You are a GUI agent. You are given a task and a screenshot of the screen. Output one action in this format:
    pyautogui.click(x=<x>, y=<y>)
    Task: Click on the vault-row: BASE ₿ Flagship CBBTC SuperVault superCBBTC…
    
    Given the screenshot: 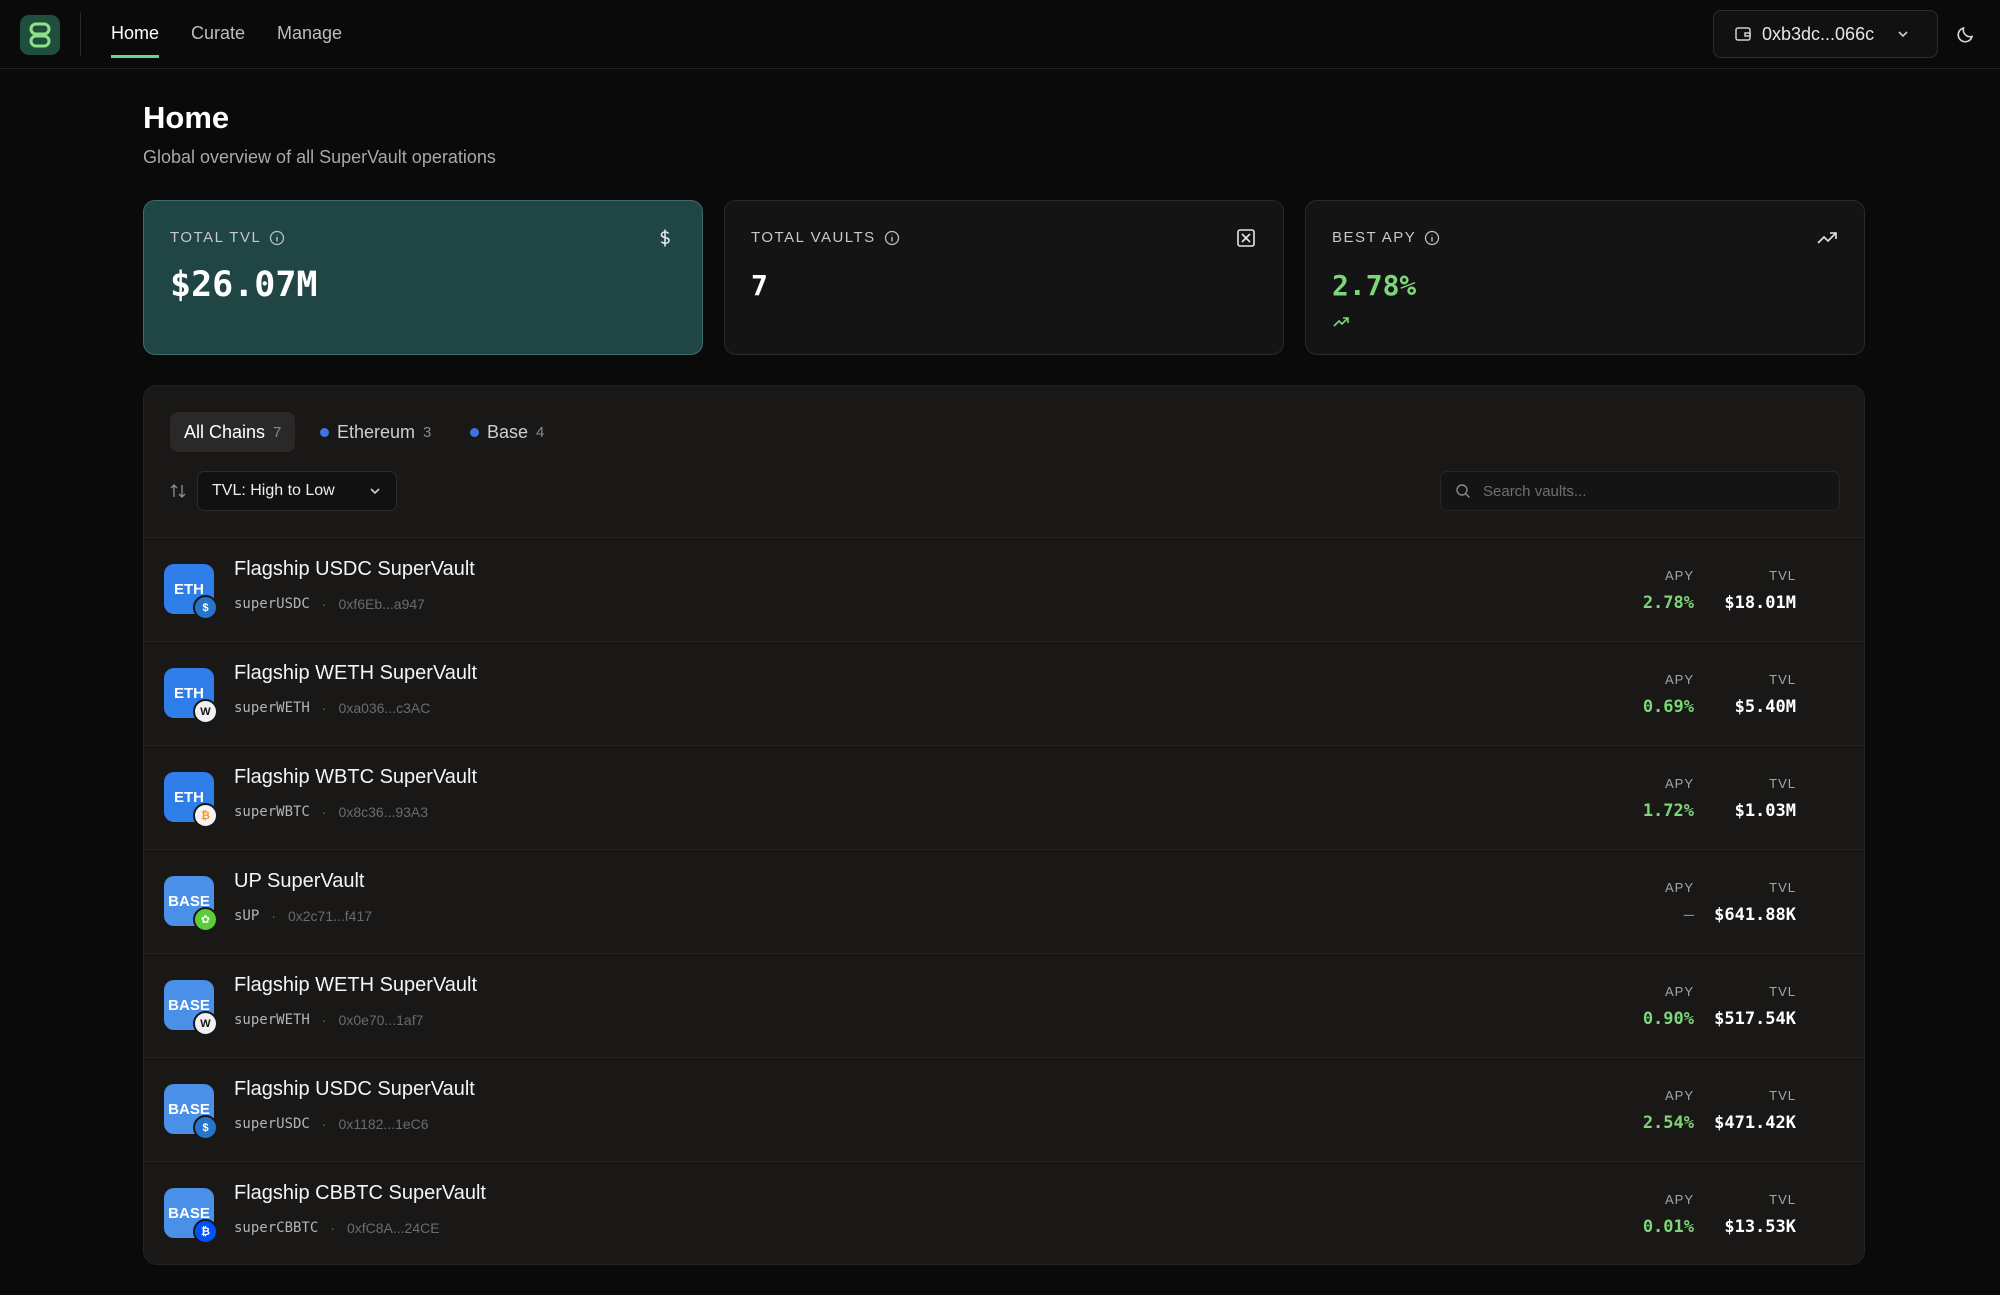 What is the action you would take?
    pyautogui.click(x=1004, y=1212)
    